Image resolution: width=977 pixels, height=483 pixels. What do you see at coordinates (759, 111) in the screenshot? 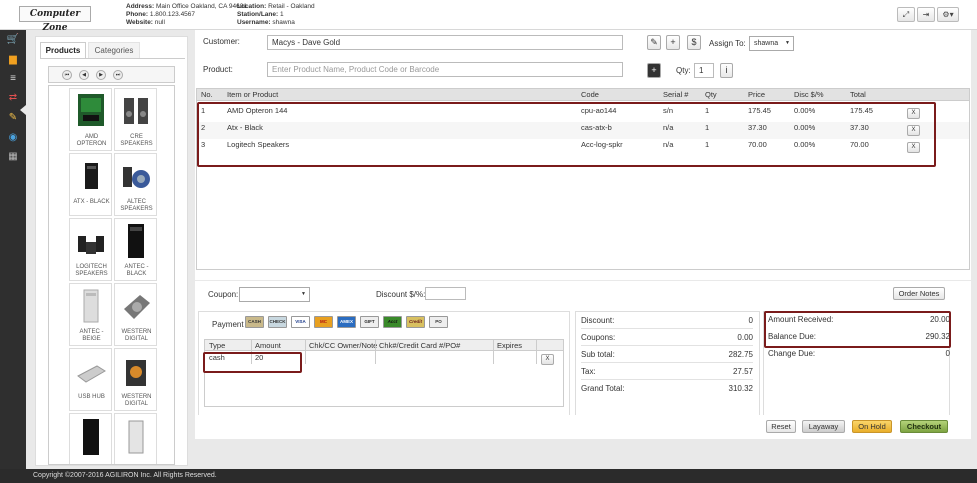
I see `row-price: 175.45` at bounding box center [759, 111].